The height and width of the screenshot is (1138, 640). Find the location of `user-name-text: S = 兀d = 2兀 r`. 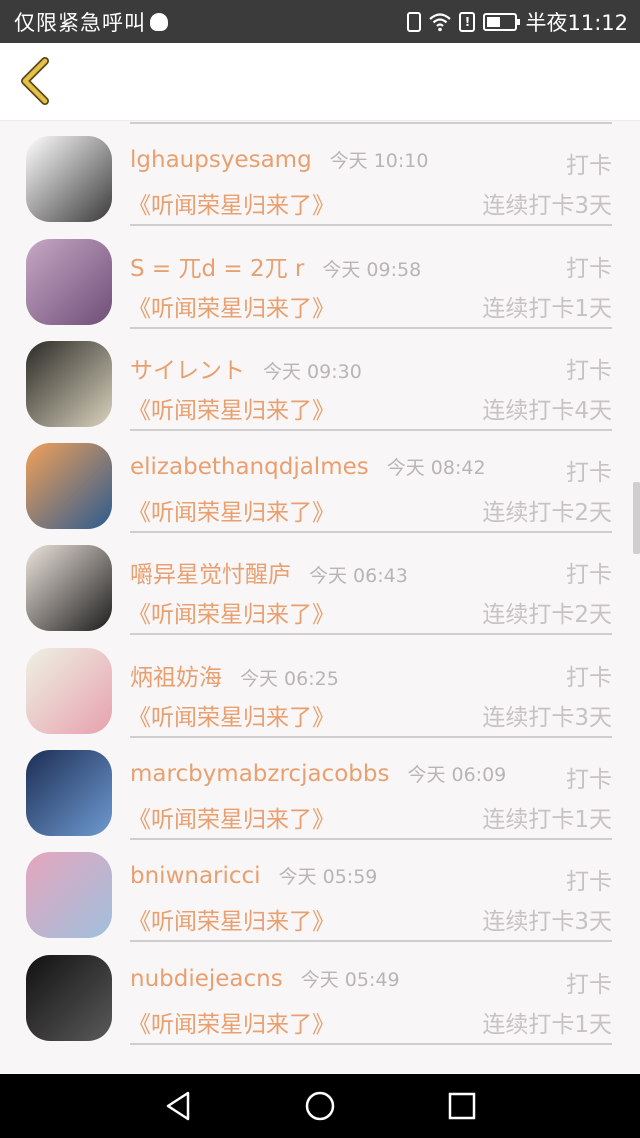

user-name-text: S = 兀d = 2兀 r is located at coordinates (217, 268).